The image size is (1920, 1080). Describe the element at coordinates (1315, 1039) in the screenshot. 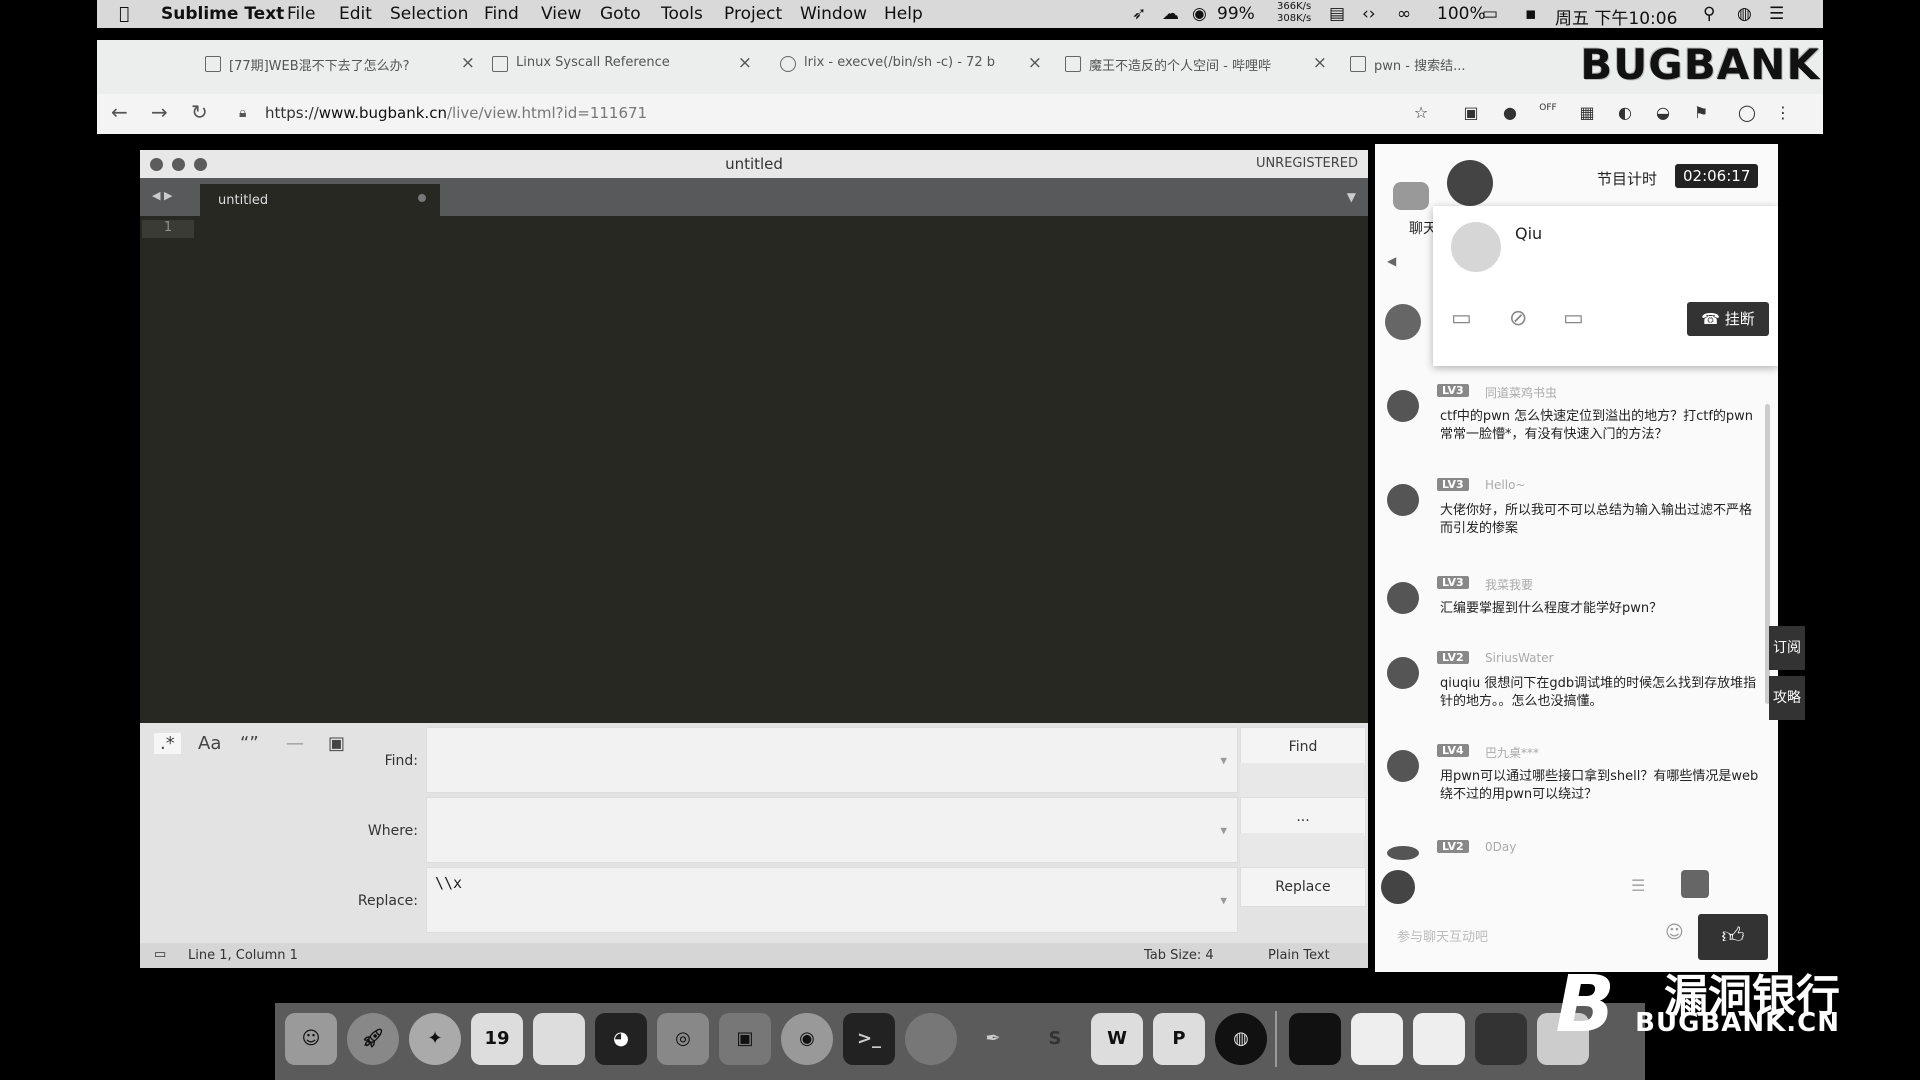

I see `folder-icon` at that location.